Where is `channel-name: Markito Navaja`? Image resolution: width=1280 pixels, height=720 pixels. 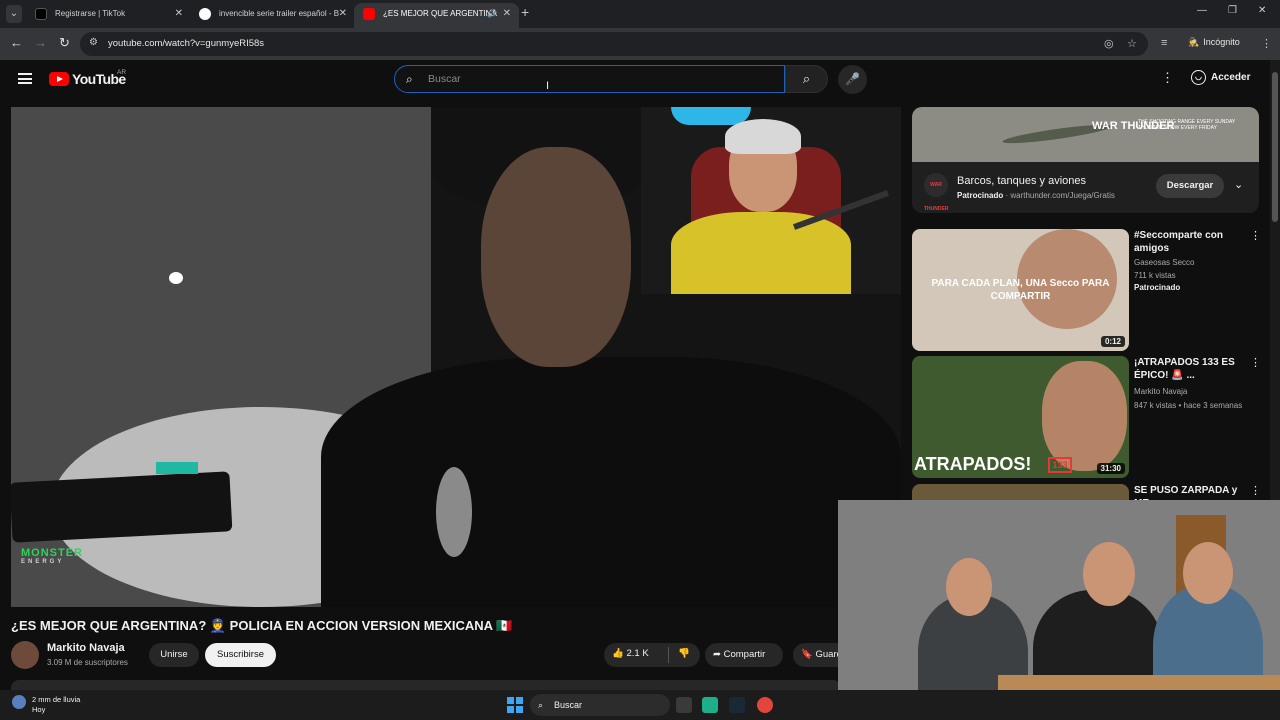 channel-name: Markito Navaja is located at coordinates (86, 648).